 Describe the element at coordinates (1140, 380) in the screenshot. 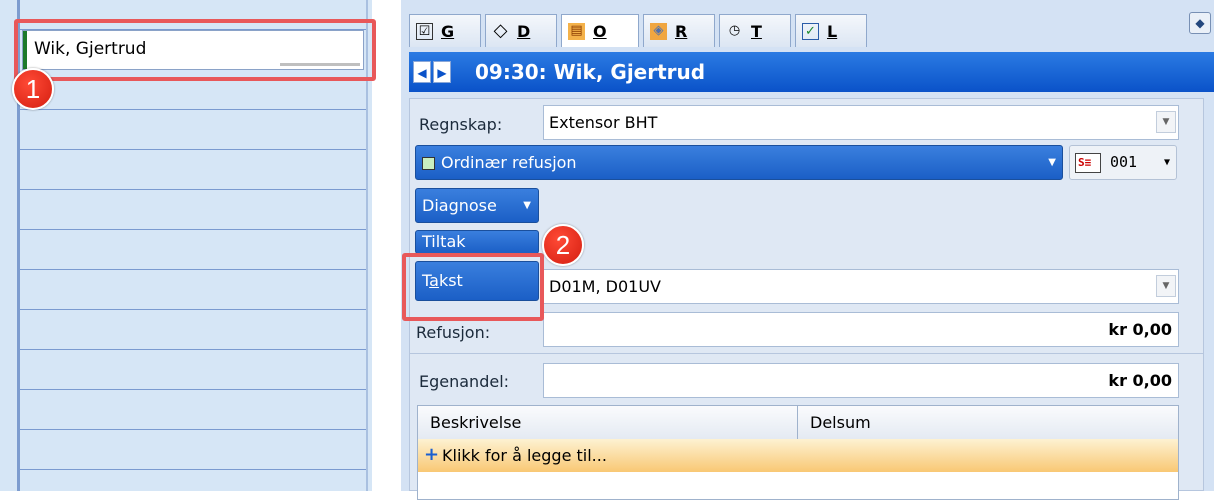

I see `egenandel-value: kr 0,00` at that location.